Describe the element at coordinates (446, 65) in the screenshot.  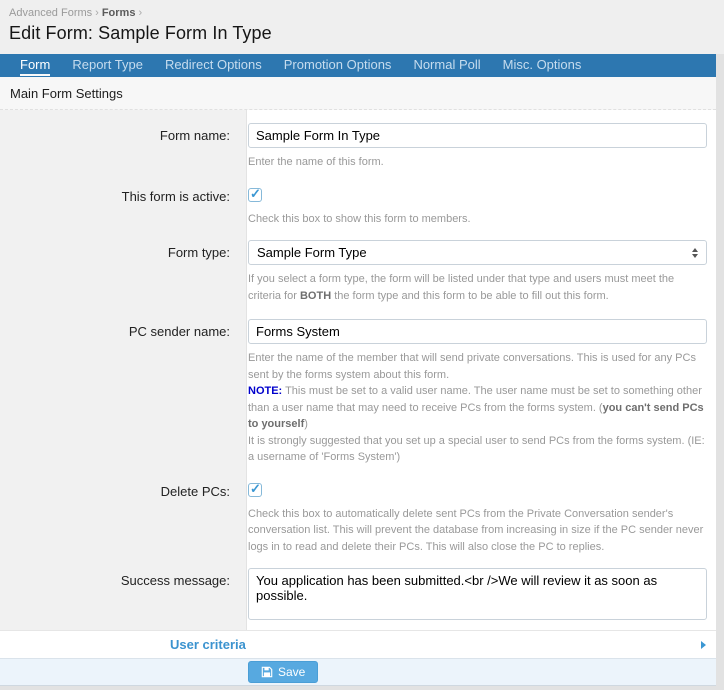
I see `tab-normal-poll: Normal Poll` at that location.